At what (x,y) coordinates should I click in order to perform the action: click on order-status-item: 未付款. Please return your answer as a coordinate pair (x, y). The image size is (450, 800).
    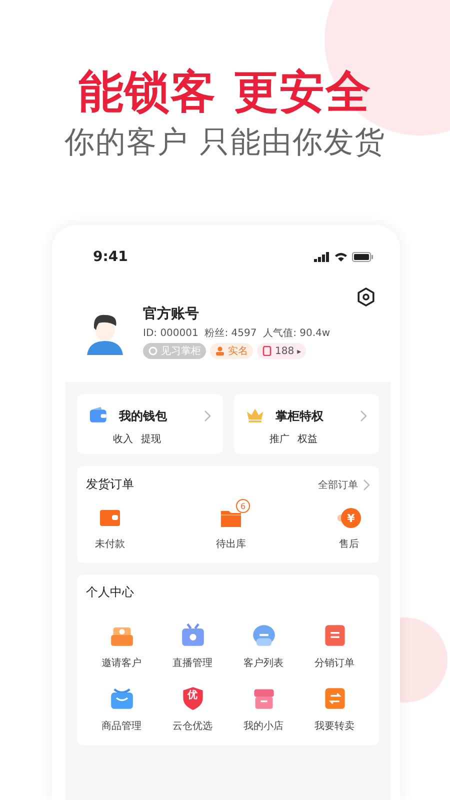
    Looking at the image, I should click on (110, 524).